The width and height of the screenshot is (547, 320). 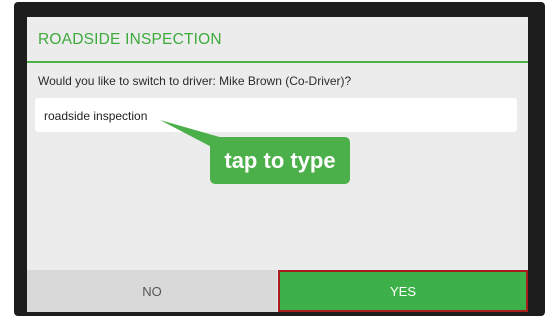 What do you see at coordinates (403, 291) in the screenshot?
I see `yes-button: YES` at bounding box center [403, 291].